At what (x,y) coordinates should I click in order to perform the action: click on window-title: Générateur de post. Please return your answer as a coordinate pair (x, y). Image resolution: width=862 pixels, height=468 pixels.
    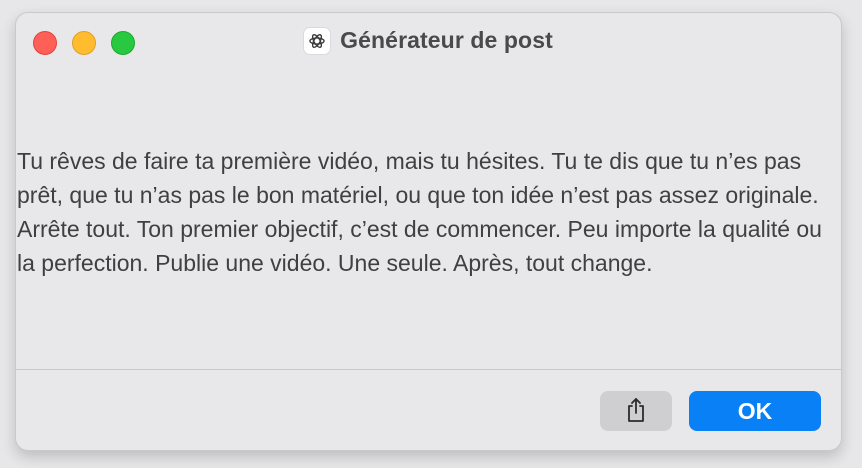
    Looking at the image, I should click on (446, 40).